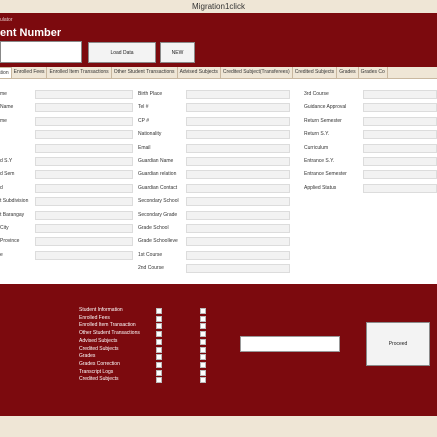  Describe the element at coordinates (199, 72) in the screenshot. I see `tab-4: Advised Subjects` at that location.